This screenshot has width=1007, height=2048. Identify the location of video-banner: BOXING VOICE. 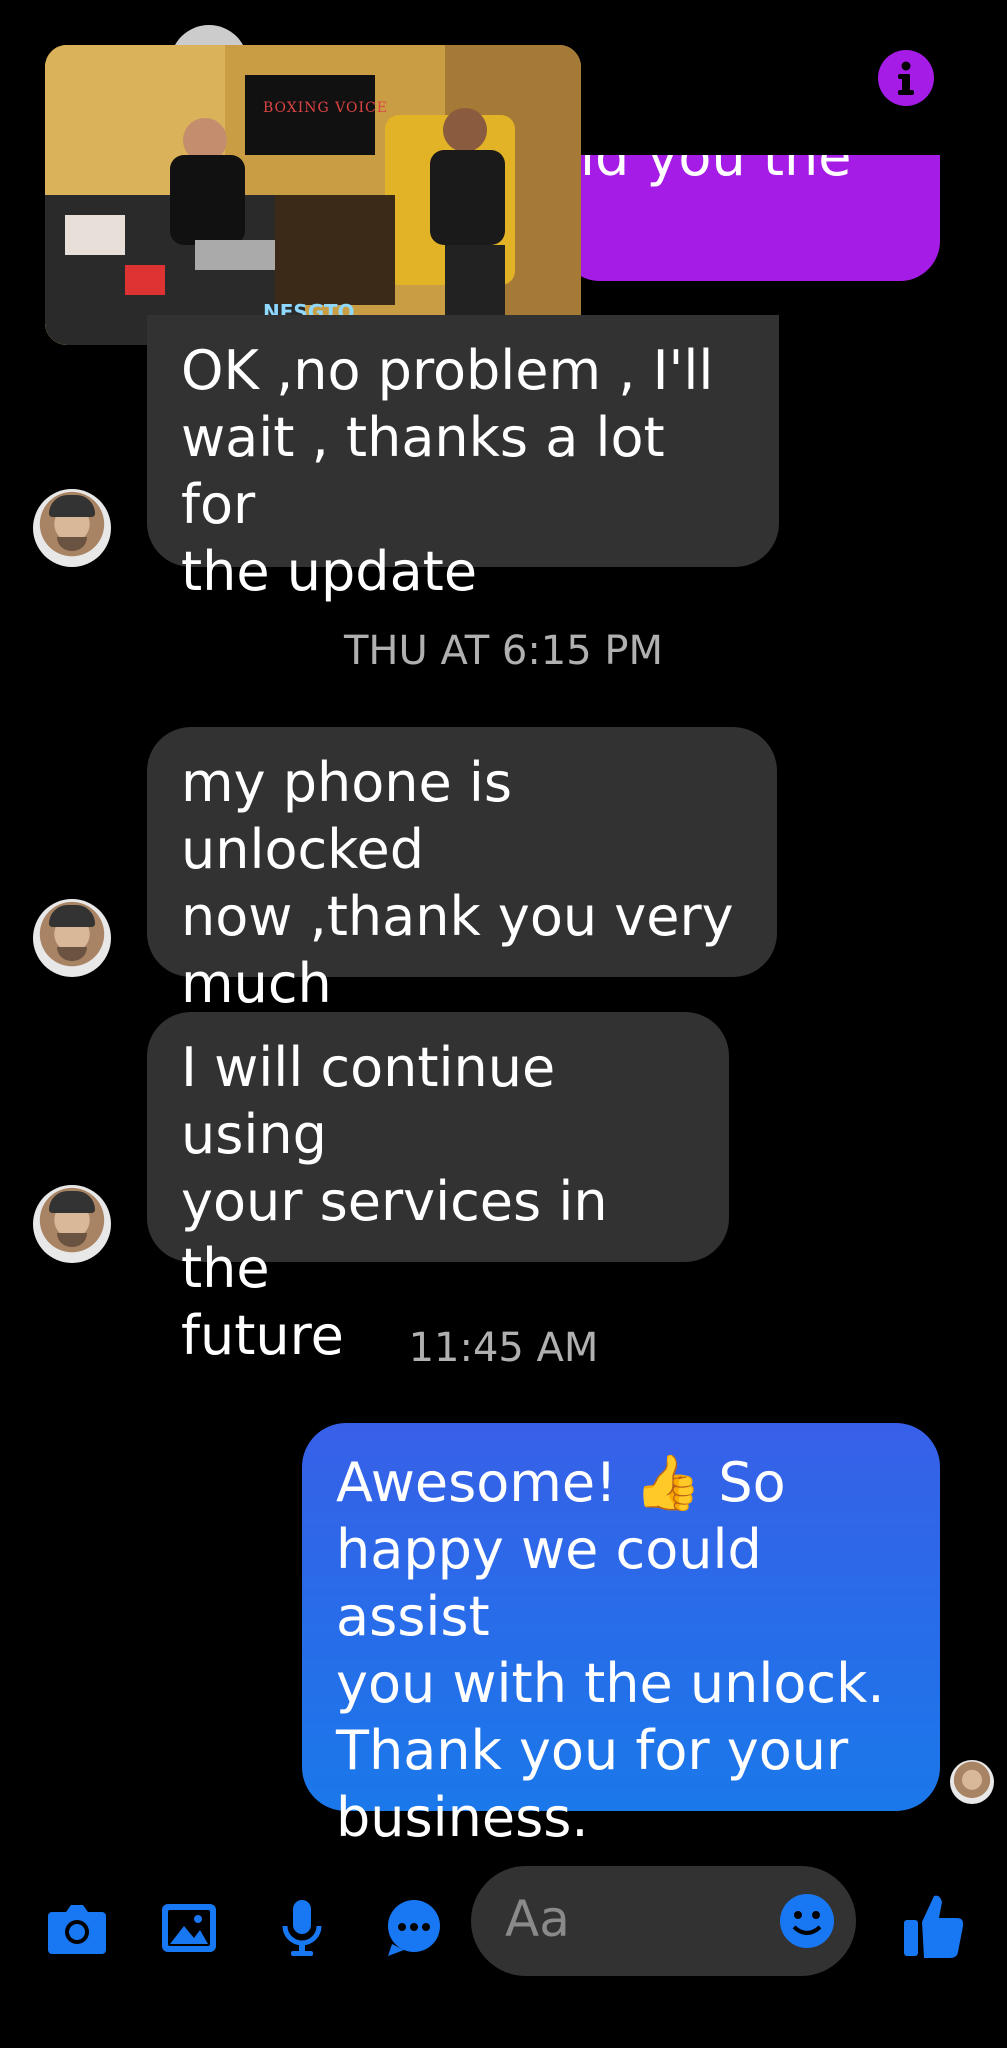
(325, 108).